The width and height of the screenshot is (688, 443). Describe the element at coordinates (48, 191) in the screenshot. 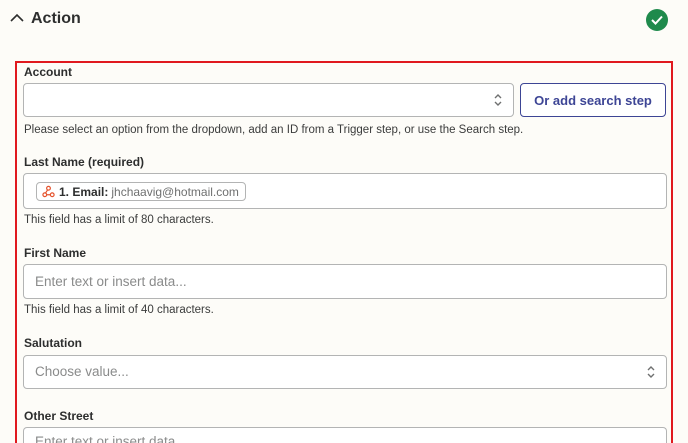

I see `webhook-icon` at that location.